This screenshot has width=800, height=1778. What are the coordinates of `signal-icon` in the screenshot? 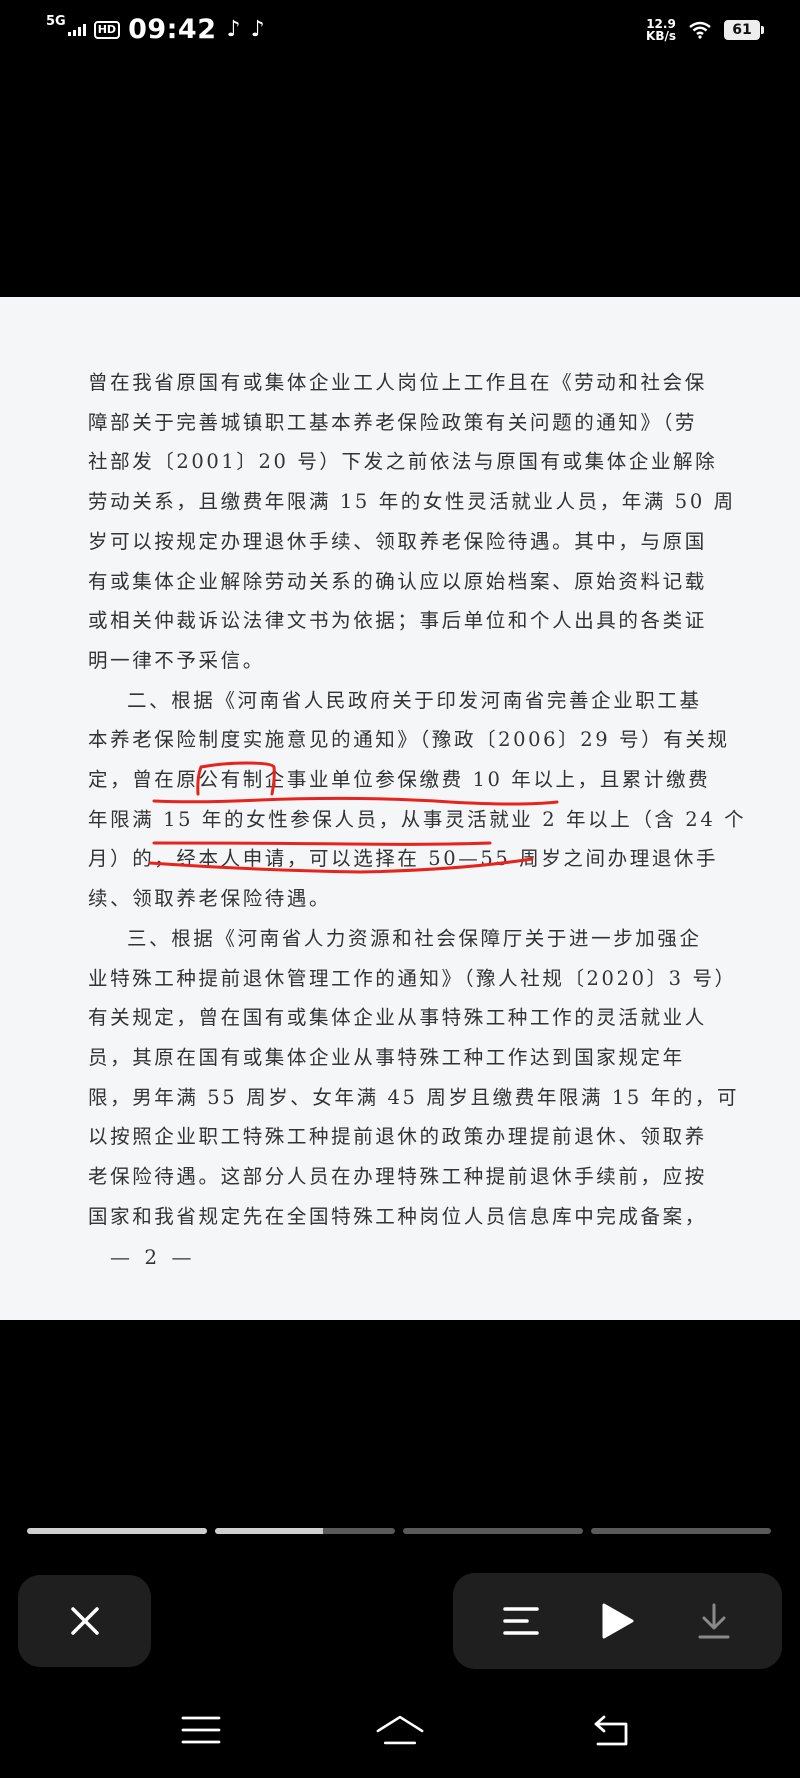 It's located at (76, 29).